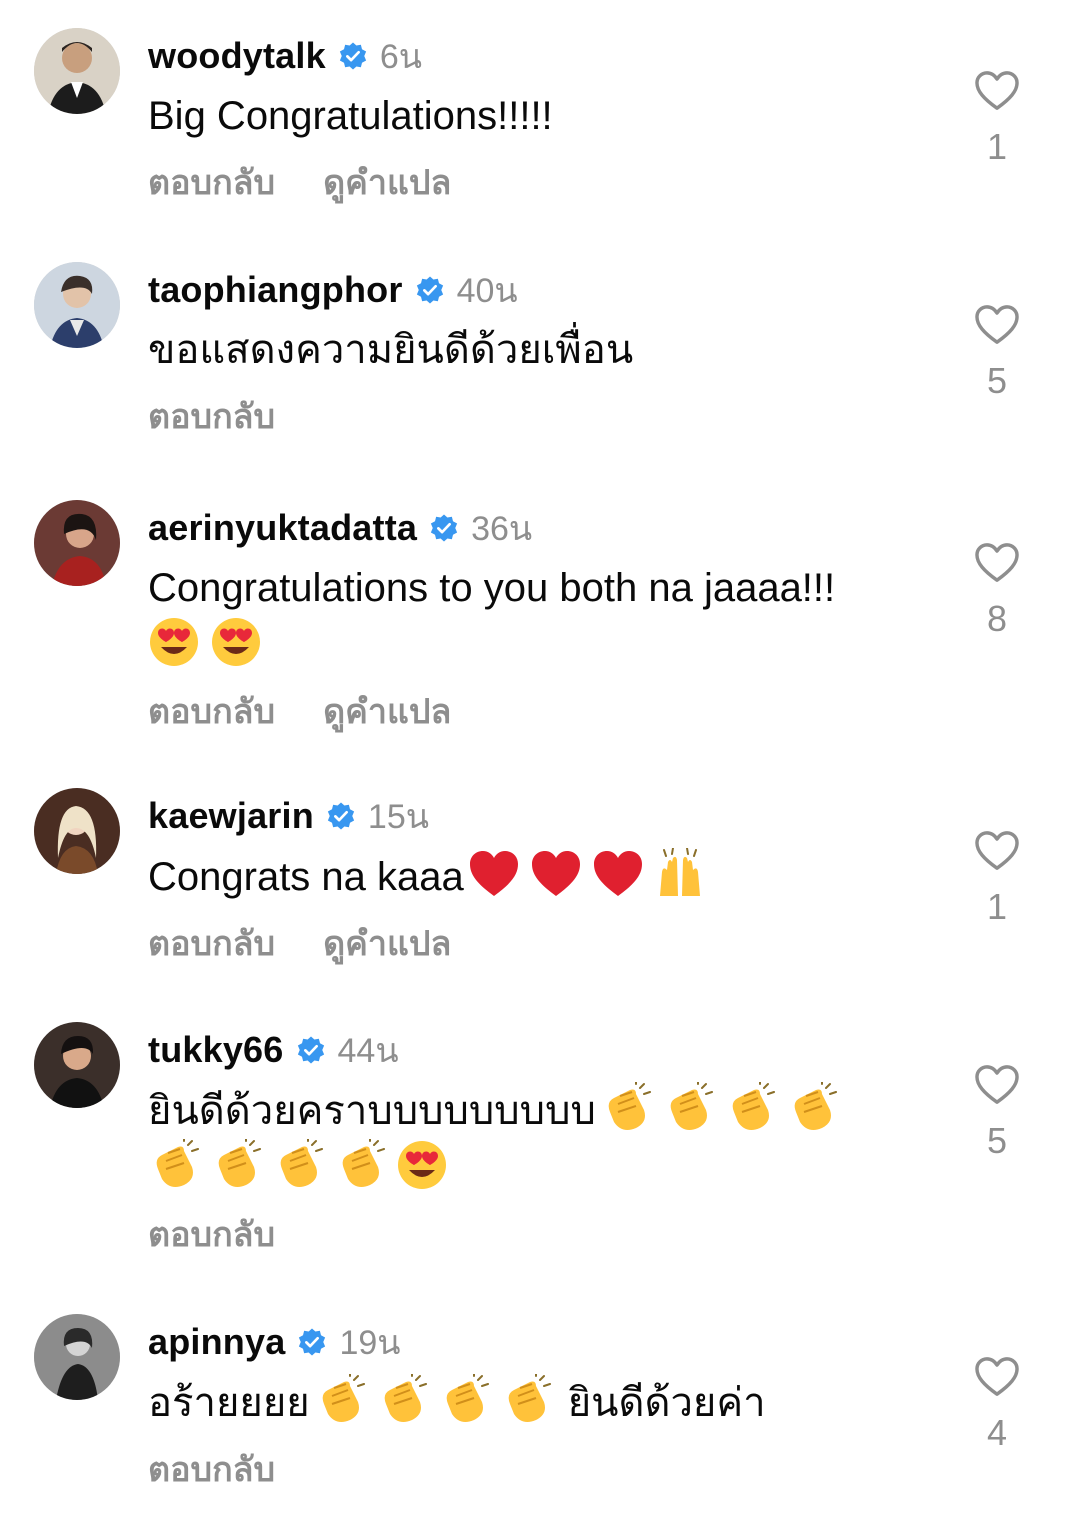  What do you see at coordinates (543, 616) in the screenshot?
I see `comment-text: Congratulations to you both na jaaaa!!!` at bounding box center [543, 616].